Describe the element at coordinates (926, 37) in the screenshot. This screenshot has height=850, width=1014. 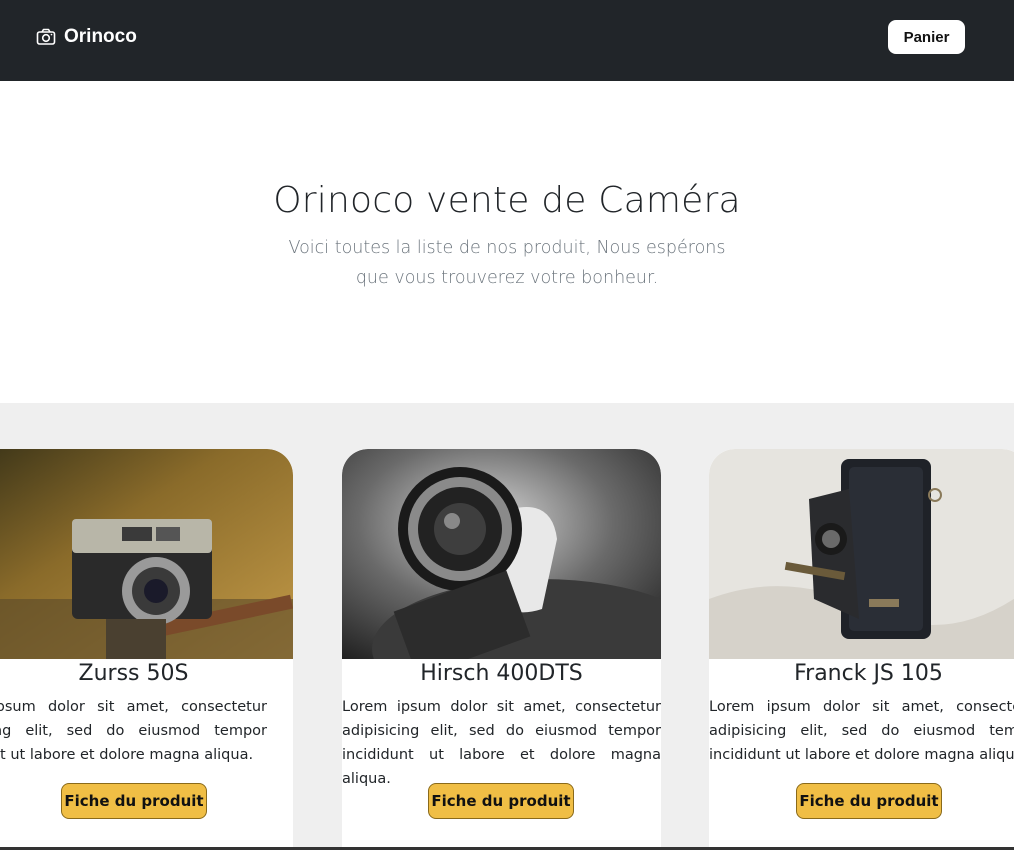
I see `cart-button: Panier` at that location.